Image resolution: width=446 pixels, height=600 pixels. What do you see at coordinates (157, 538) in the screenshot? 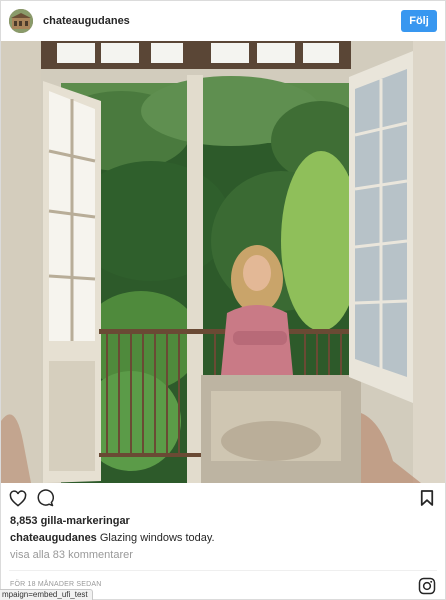
I see `caption-text: Glazing windows today.` at bounding box center [157, 538].